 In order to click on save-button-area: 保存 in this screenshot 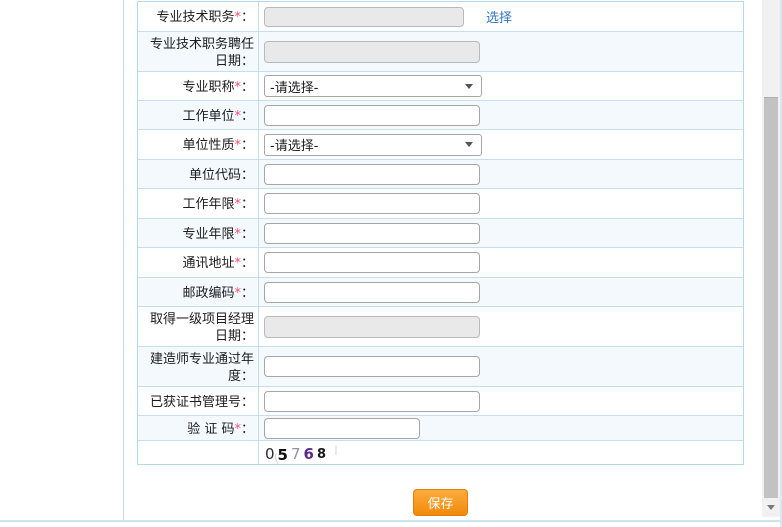, I will do `click(440, 502)`.